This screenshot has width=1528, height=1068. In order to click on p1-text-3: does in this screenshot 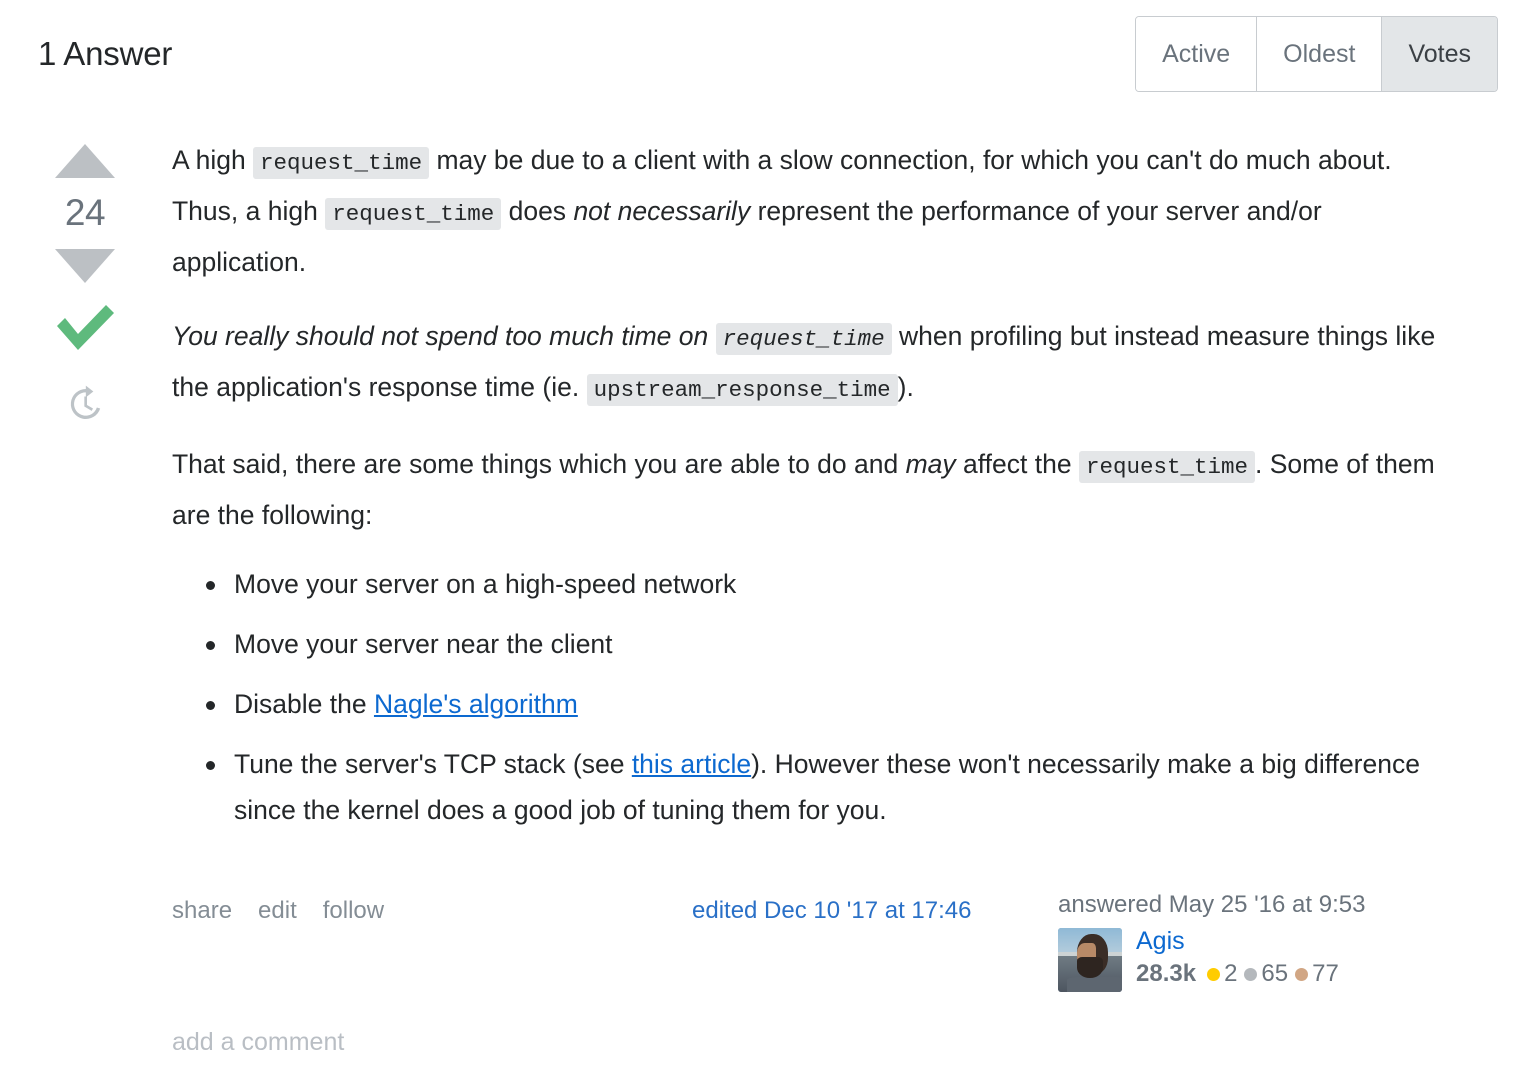, I will do `click(537, 211)`.